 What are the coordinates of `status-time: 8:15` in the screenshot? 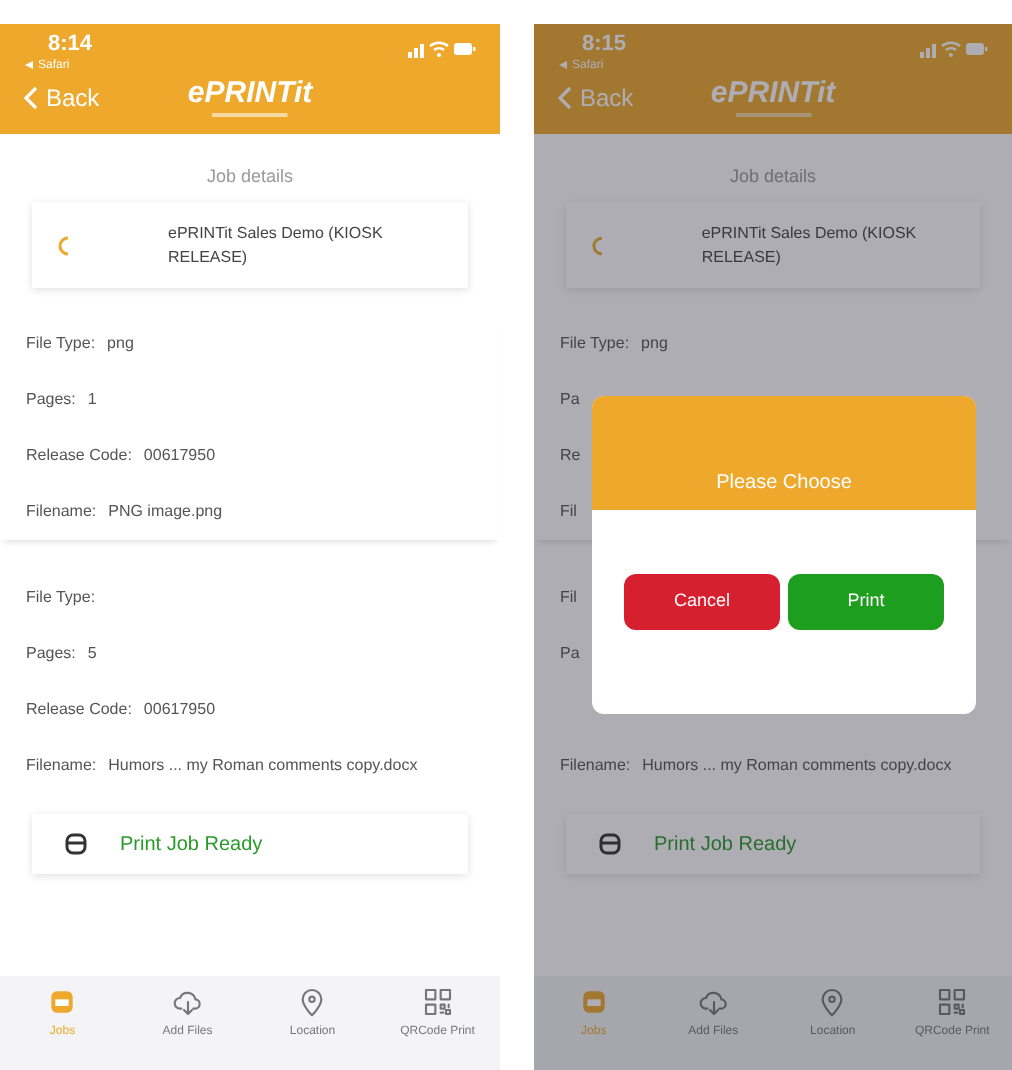 It's located at (603, 45).